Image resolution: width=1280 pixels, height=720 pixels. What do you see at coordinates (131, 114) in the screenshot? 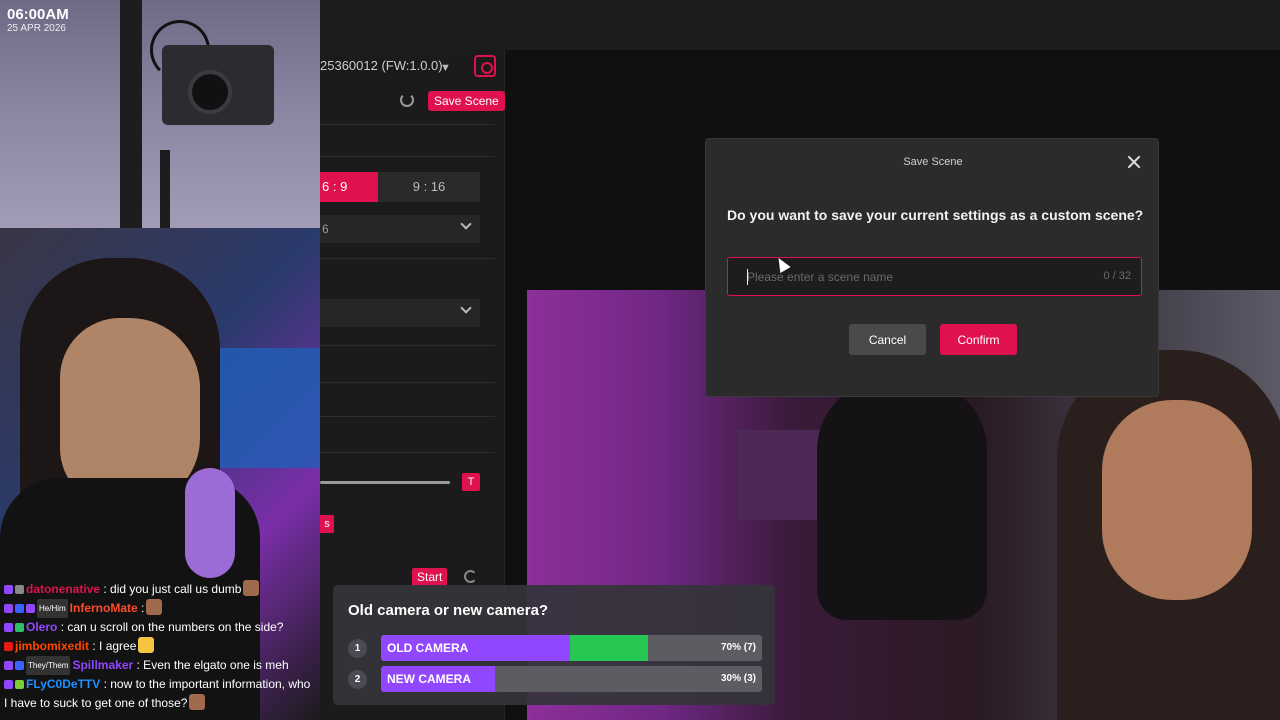
I see `tripod-stand` at bounding box center [131, 114].